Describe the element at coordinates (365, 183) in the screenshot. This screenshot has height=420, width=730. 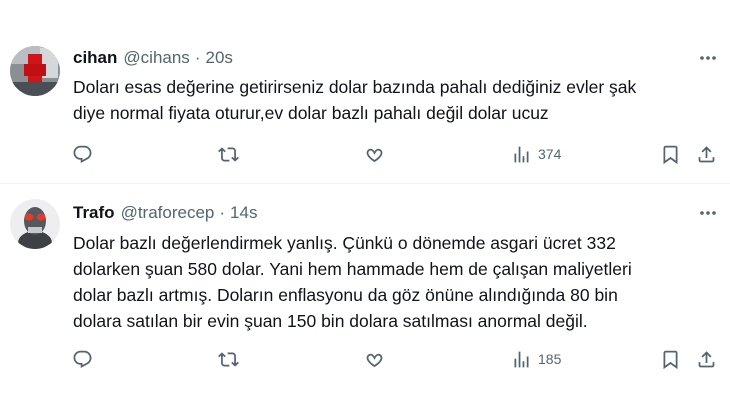
I see `tweet-divider` at that location.